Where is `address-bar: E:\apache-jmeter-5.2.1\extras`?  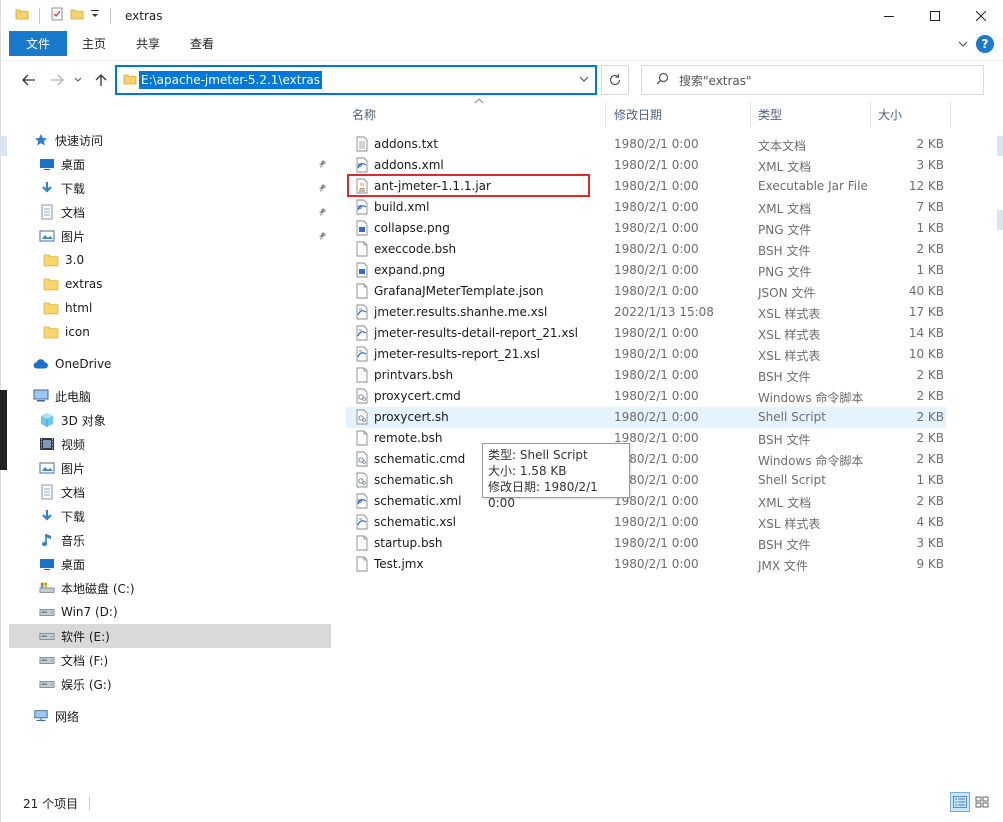 address-bar: E:\apache-jmeter-5.2.1\extras is located at coordinates (356, 80).